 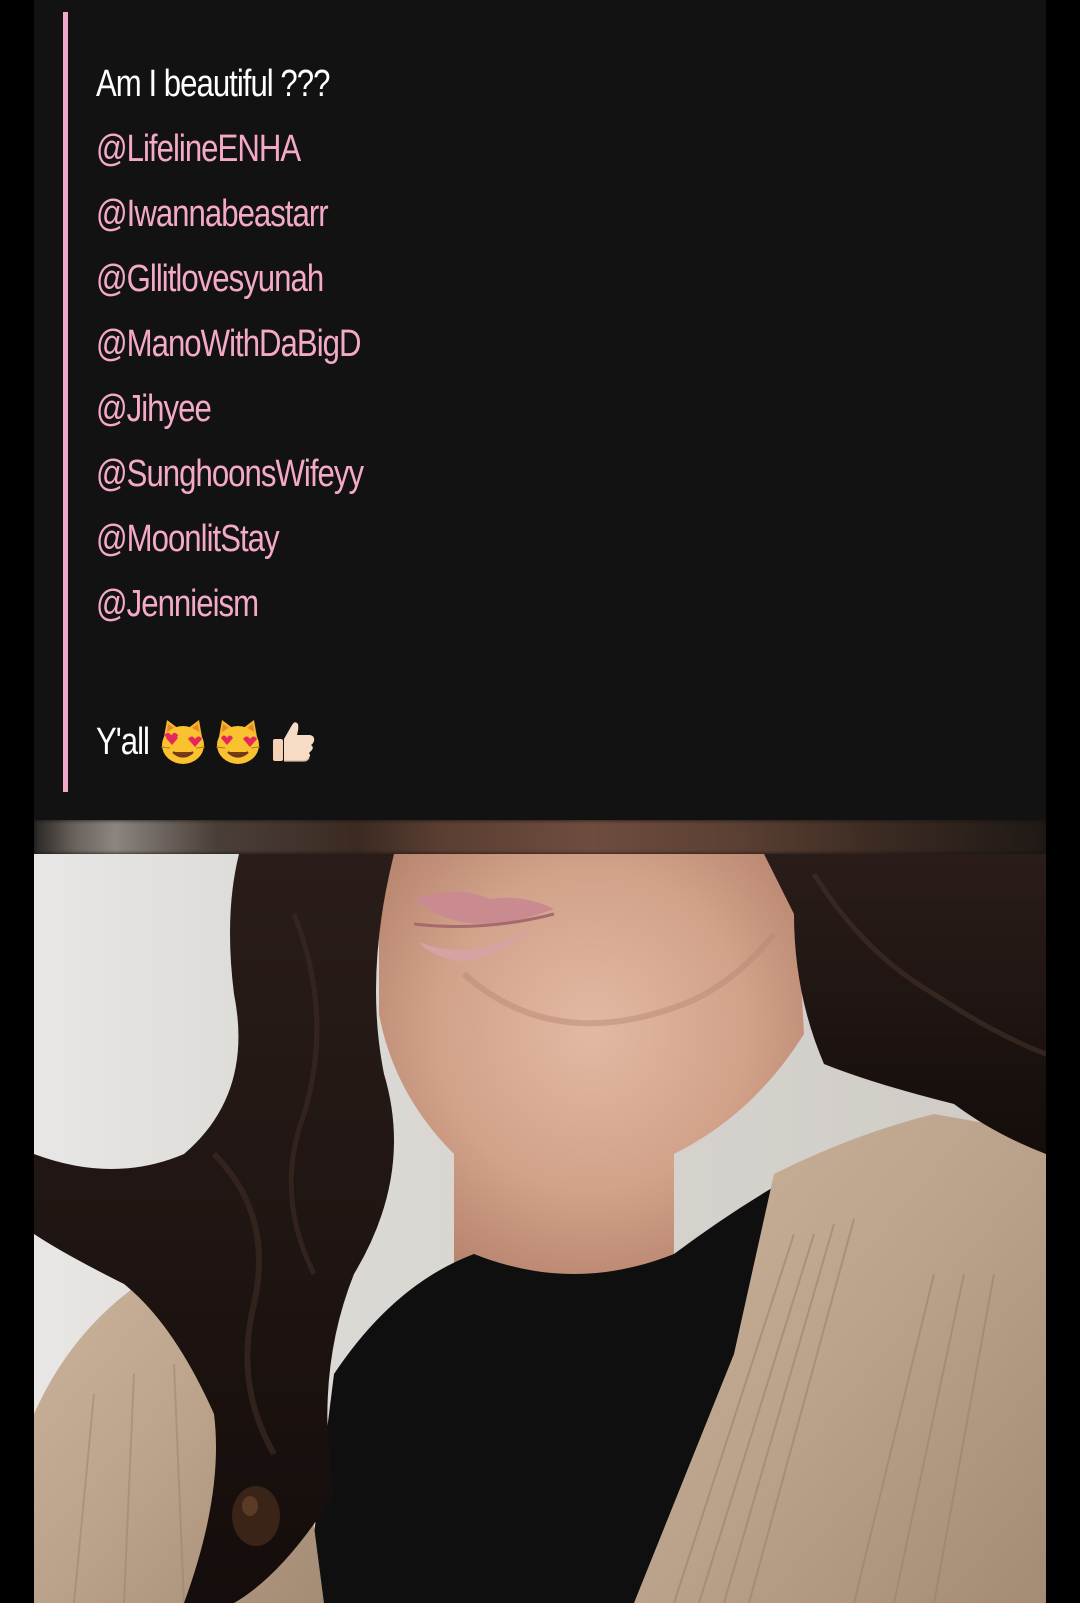 What do you see at coordinates (210, 279) in the screenshot?
I see `mention-link-3: @Gllitlovesyunah` at bounding box center [210, 279].